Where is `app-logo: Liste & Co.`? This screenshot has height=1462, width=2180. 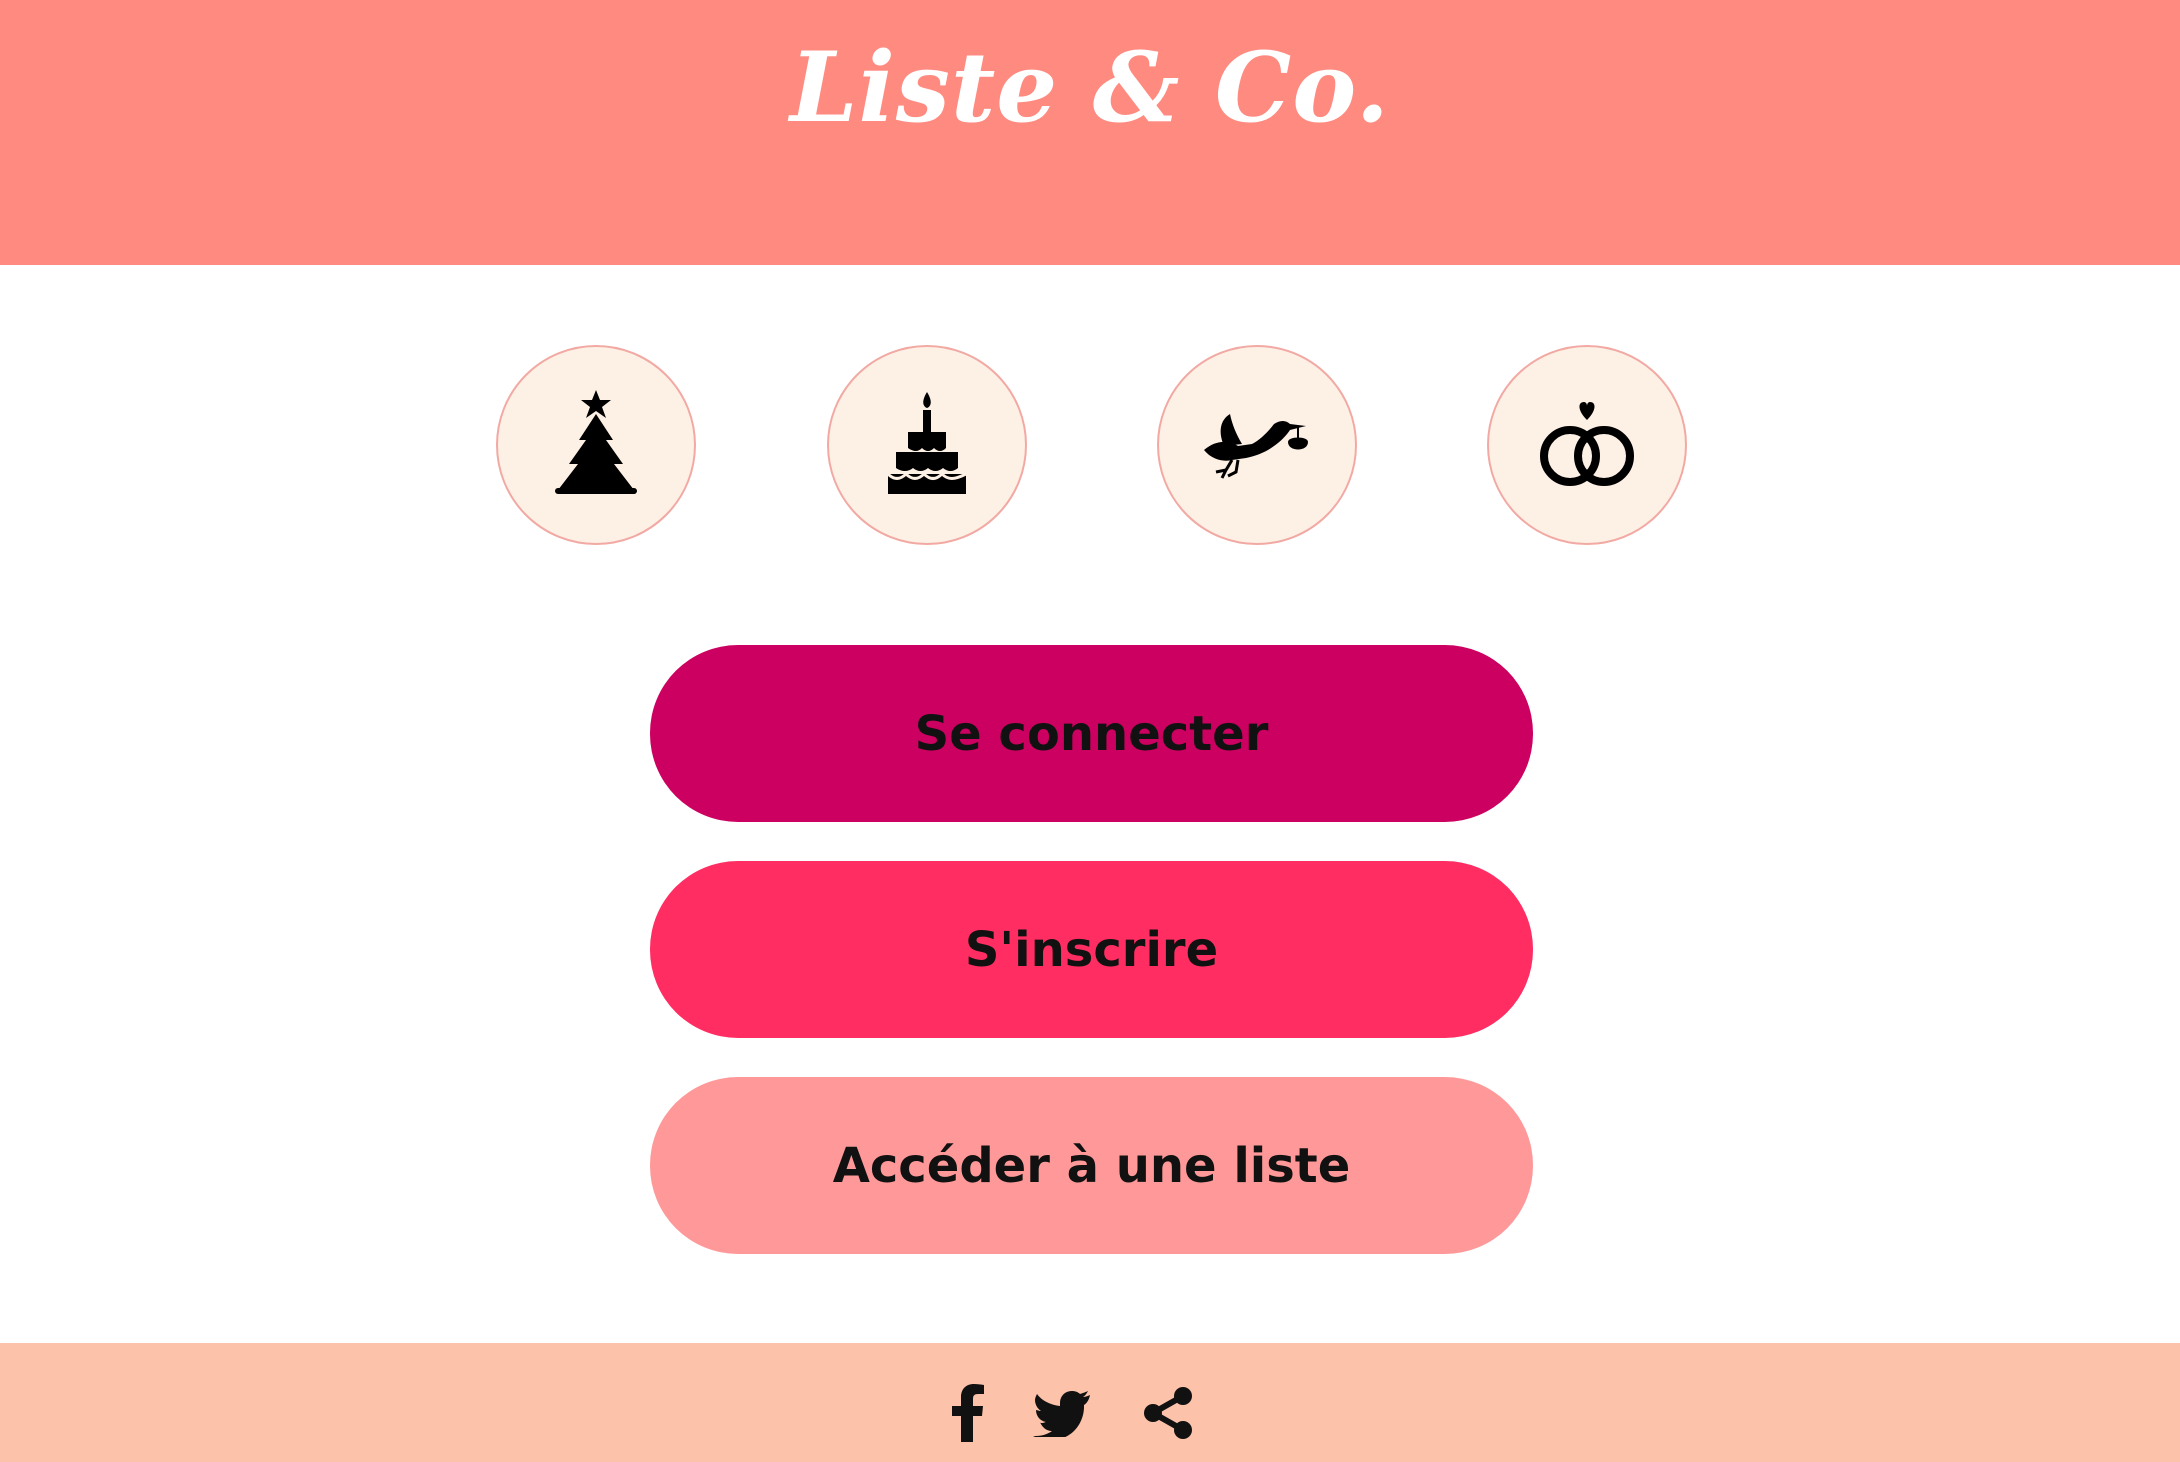
app-logo: Liste & Co. is located at coordinates (1090, 88).